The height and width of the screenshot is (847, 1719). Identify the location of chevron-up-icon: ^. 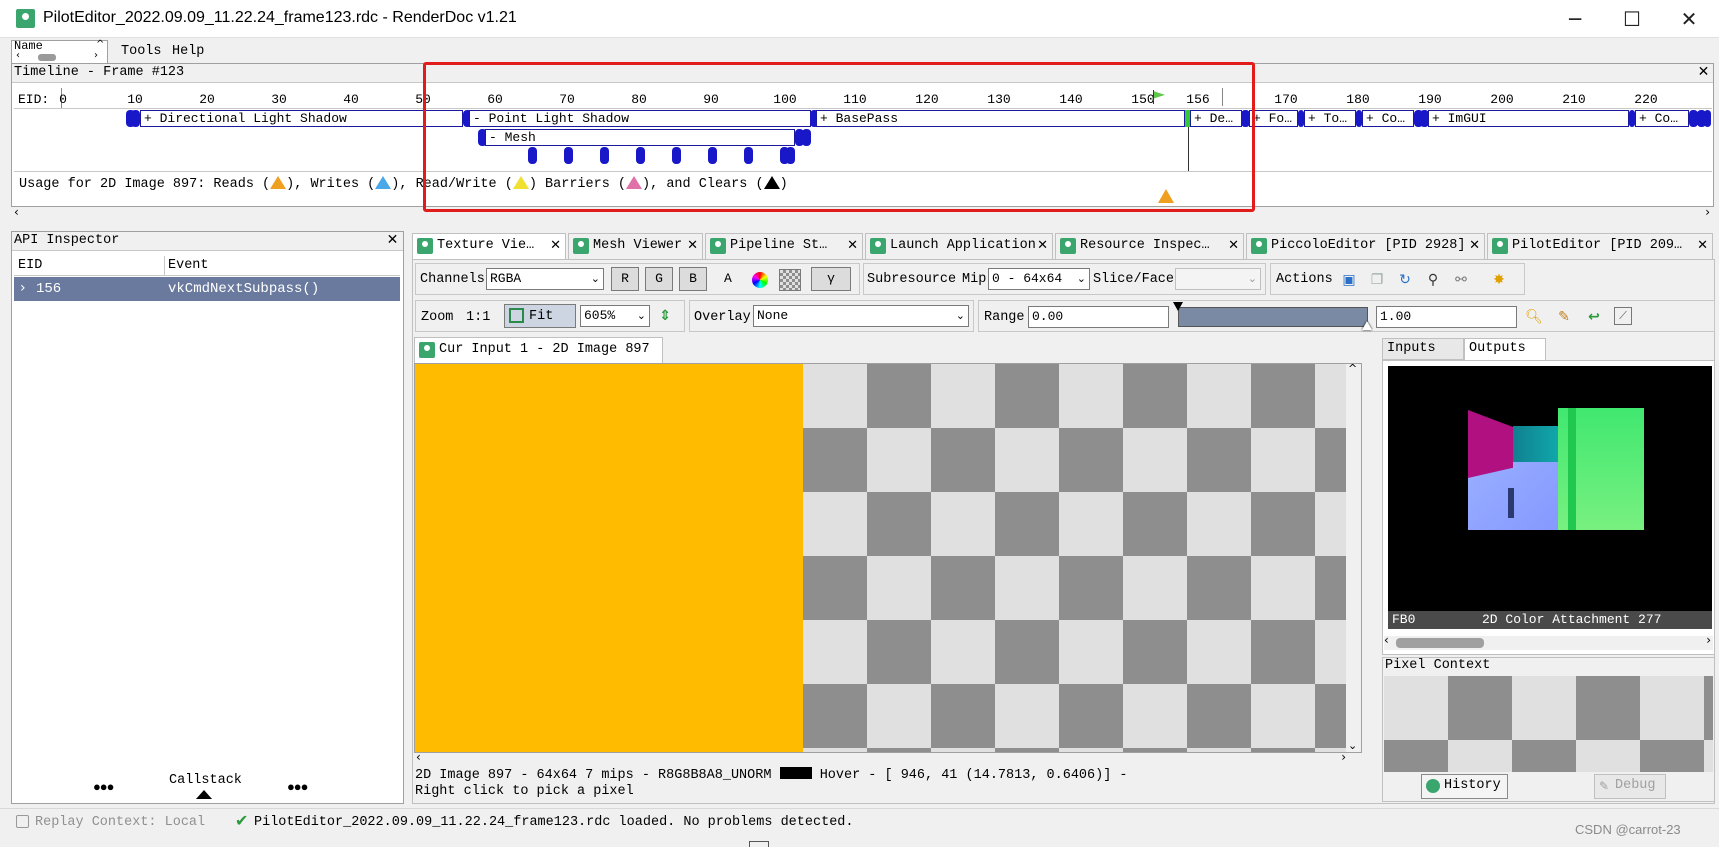
(1352, 368).